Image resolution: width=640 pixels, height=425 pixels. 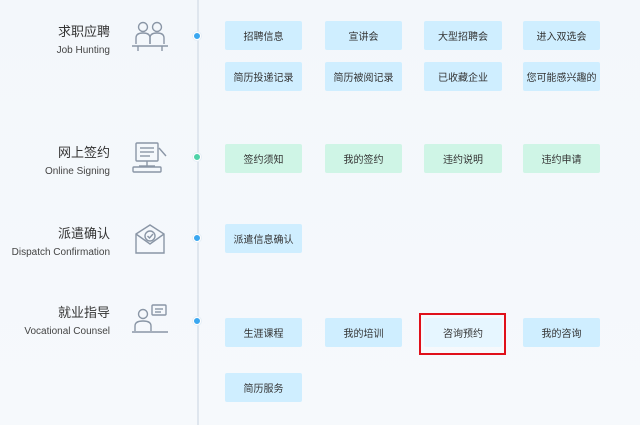 What do you see at coordinates (561, 332) in the screenshot?
I see `button-my-consultation: 我的咨询` at bounding box center [561, 332].